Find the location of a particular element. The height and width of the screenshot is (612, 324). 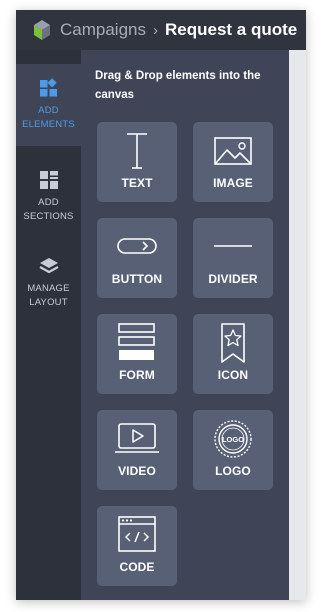

text-icon is located at coordinates (137, 151).